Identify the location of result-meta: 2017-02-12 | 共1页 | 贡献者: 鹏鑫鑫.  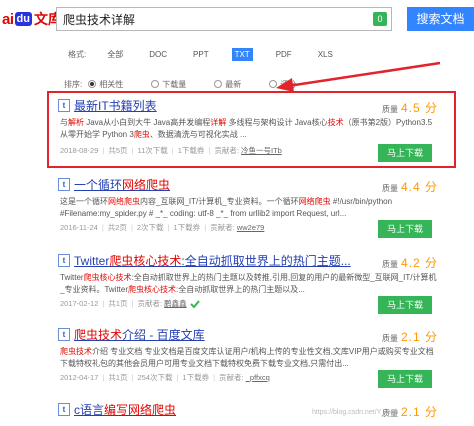
(130, 303).